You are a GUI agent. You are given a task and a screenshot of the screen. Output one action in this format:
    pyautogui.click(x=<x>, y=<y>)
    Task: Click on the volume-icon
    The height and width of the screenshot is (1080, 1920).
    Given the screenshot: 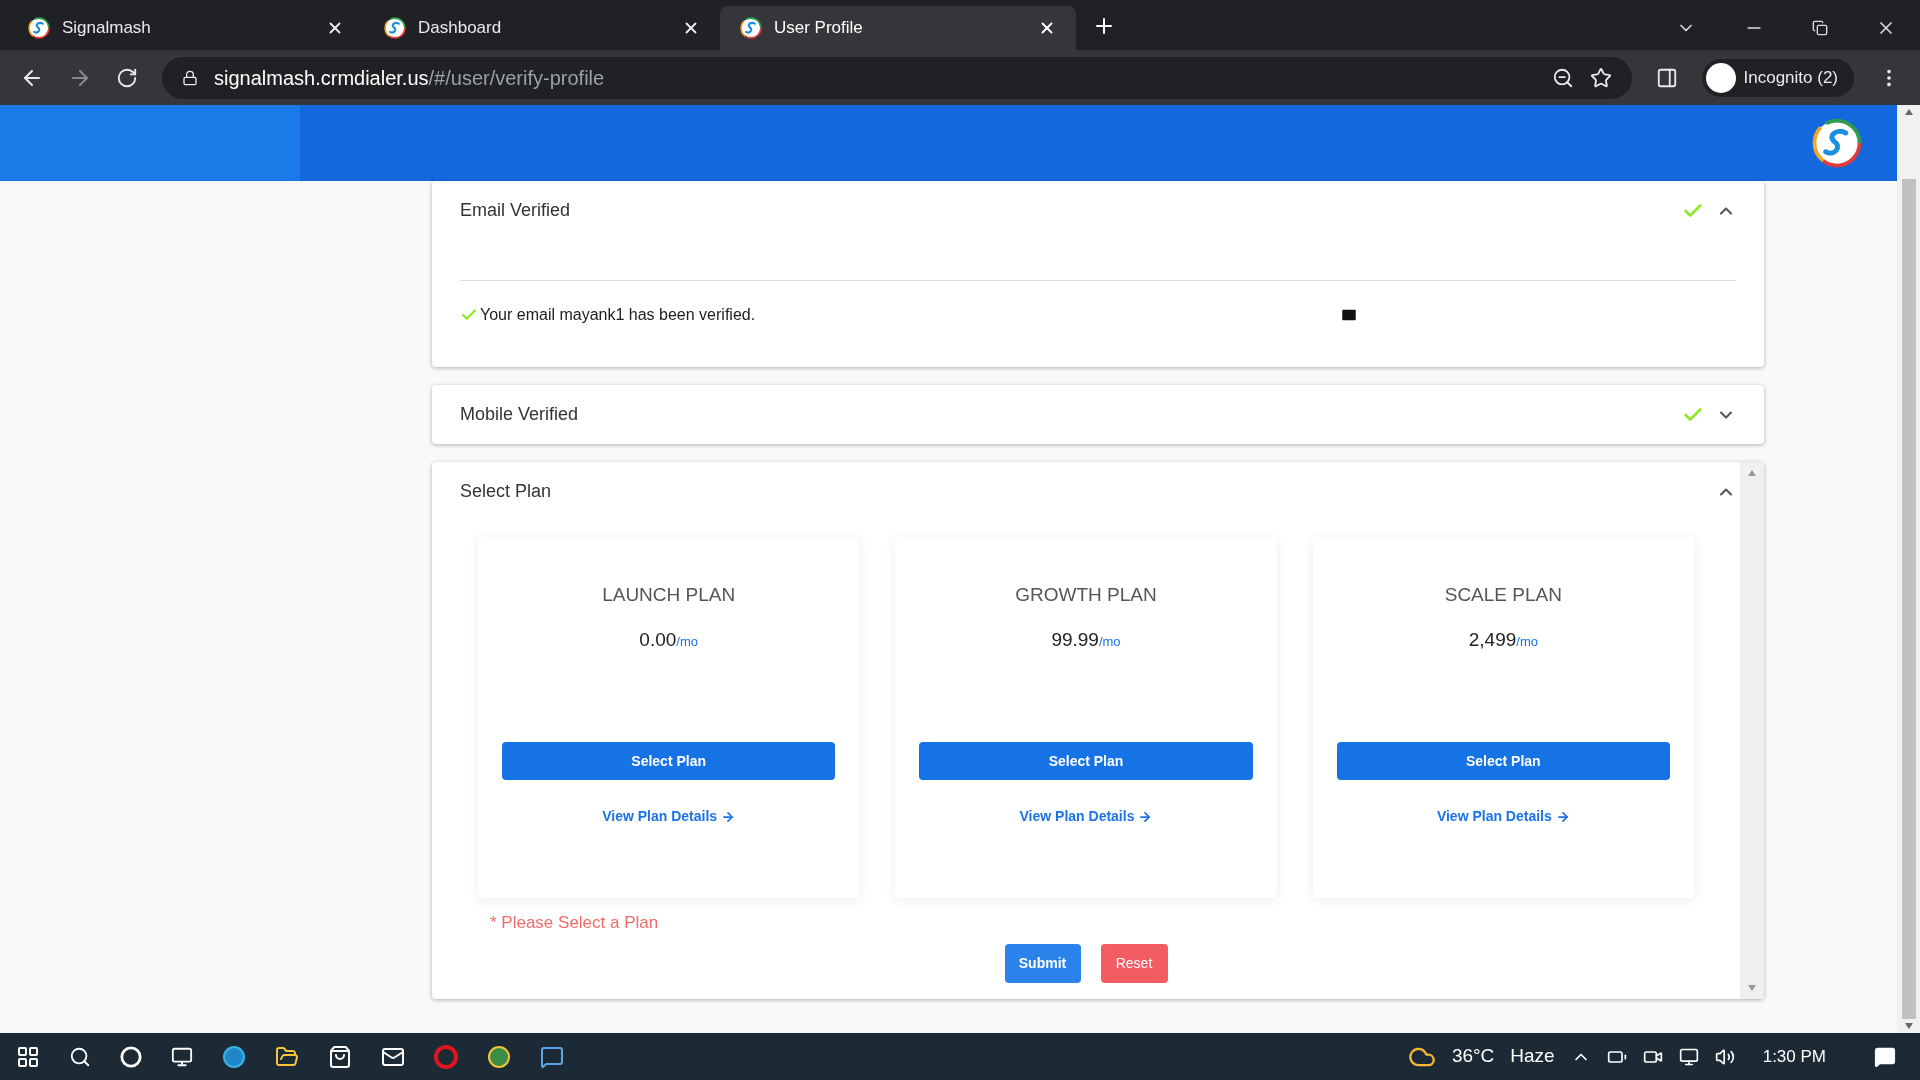 What is the action you would take?
    pyautogui.click(x=1724, y=1056)
    